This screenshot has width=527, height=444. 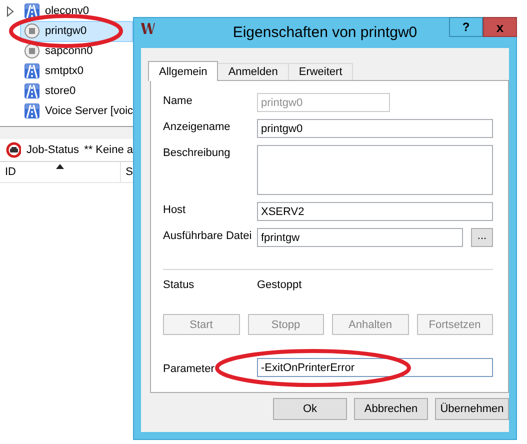 What do you see at coordinates (197, 126) in the screenshot?
I see `field-label: Anzeigename` at bounding box center [197, 126].